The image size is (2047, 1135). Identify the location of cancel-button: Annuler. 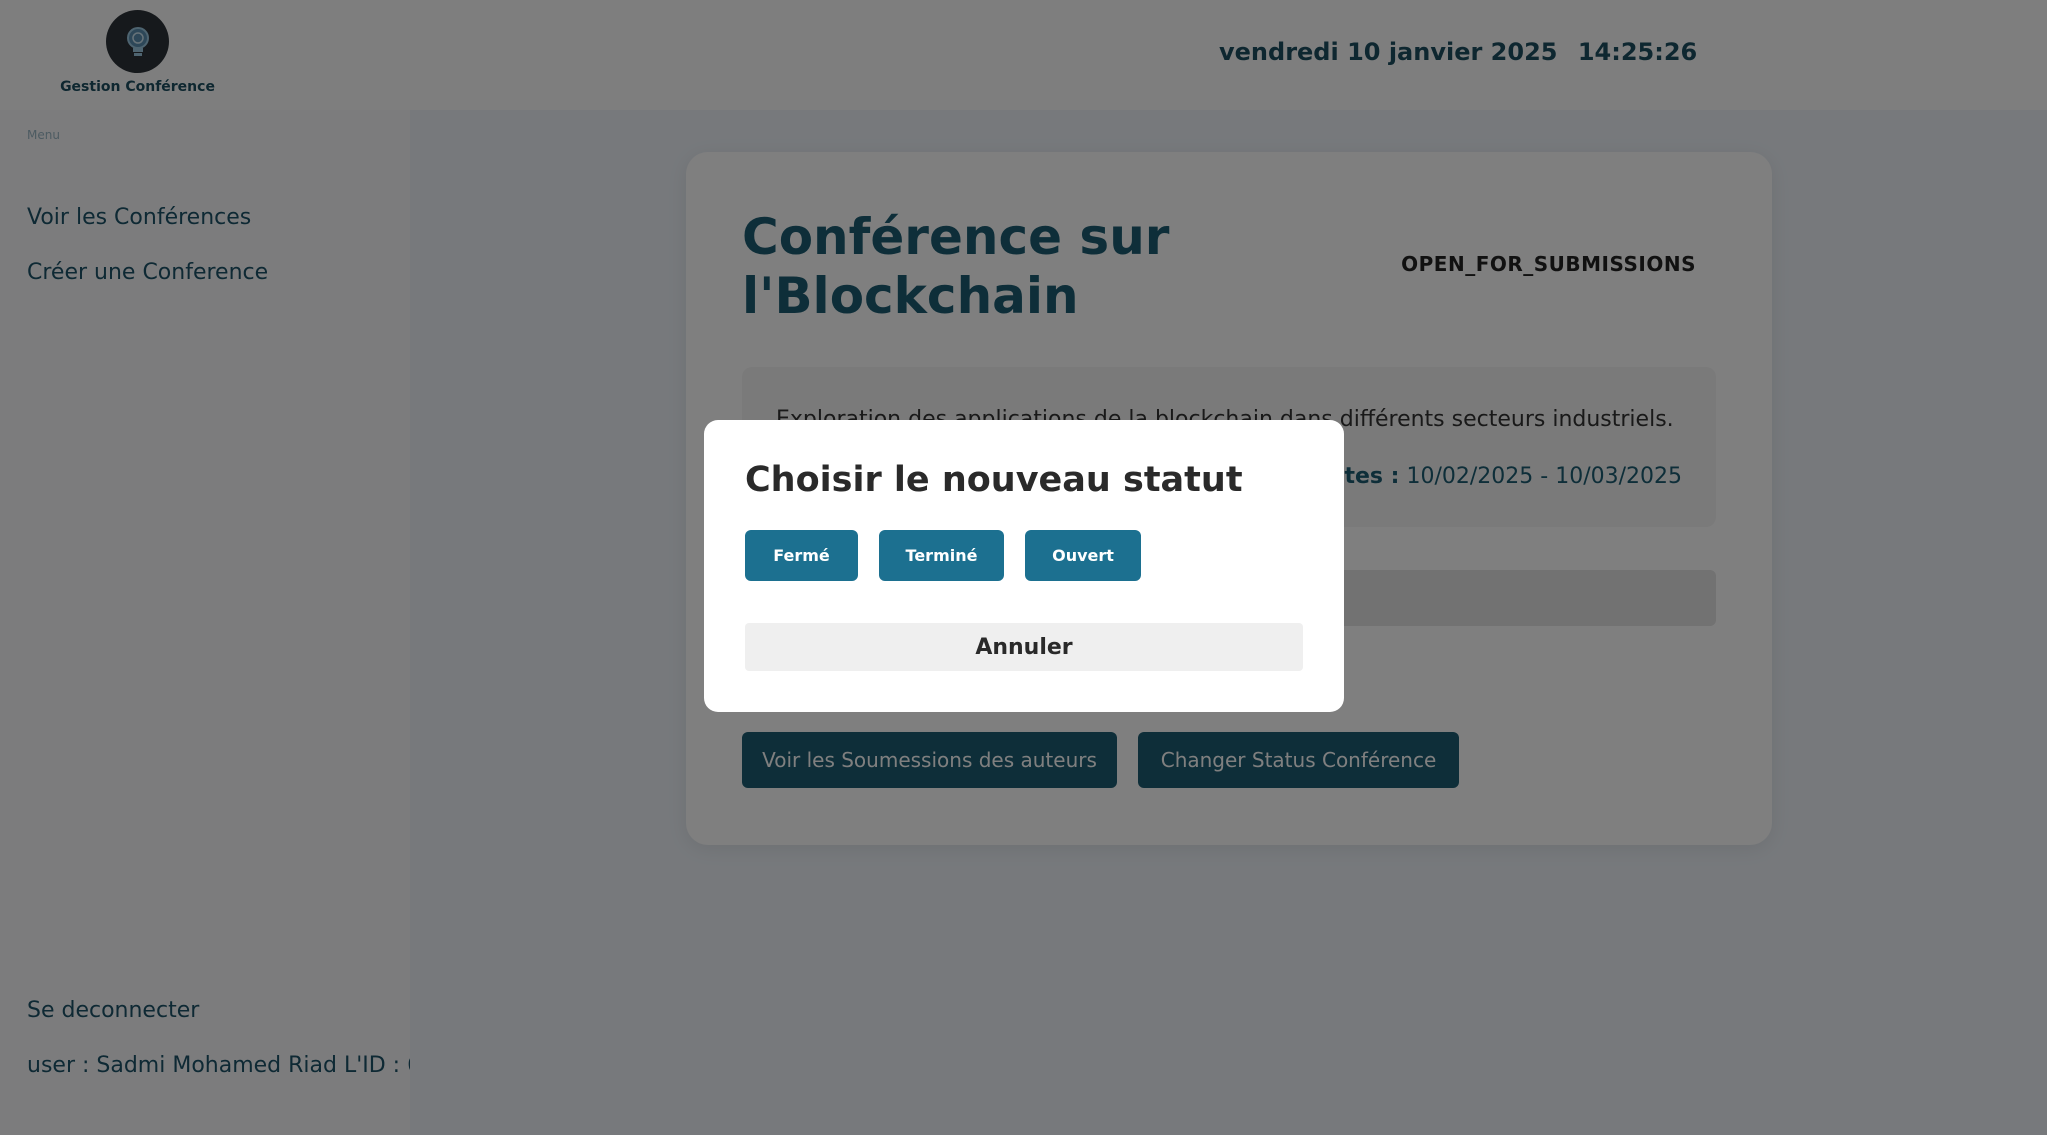
(1024, 647).